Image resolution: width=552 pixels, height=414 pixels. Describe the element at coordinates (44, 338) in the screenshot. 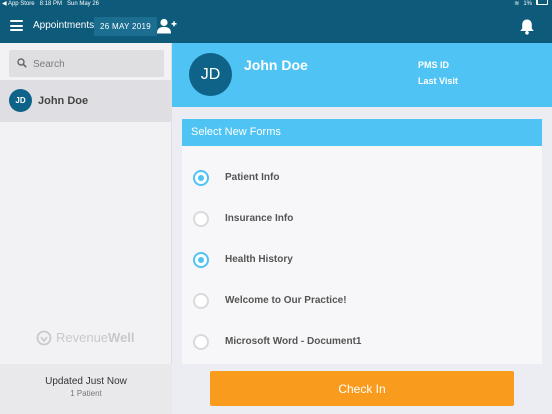

I see `revenuewell-logo-icon` at that location.